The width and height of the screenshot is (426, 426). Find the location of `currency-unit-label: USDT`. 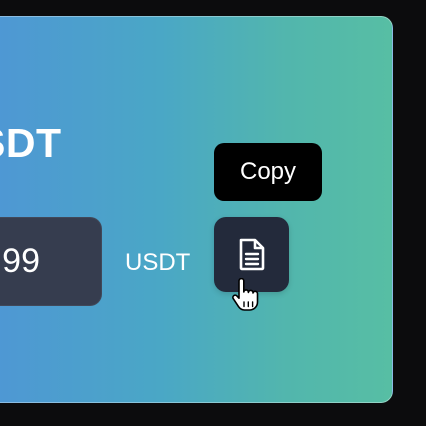

currency-unit-label: USDT is located at coordinates (158, 262).